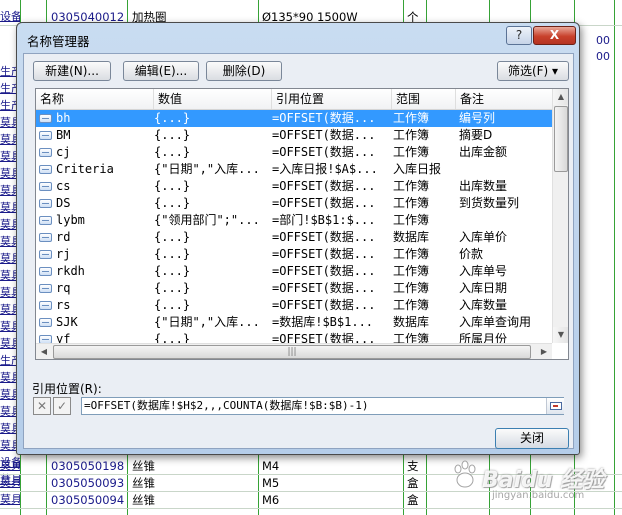 The width and height of the screenshot is (622, 515). I want to click on name-cell: cs, so click(63, 186).